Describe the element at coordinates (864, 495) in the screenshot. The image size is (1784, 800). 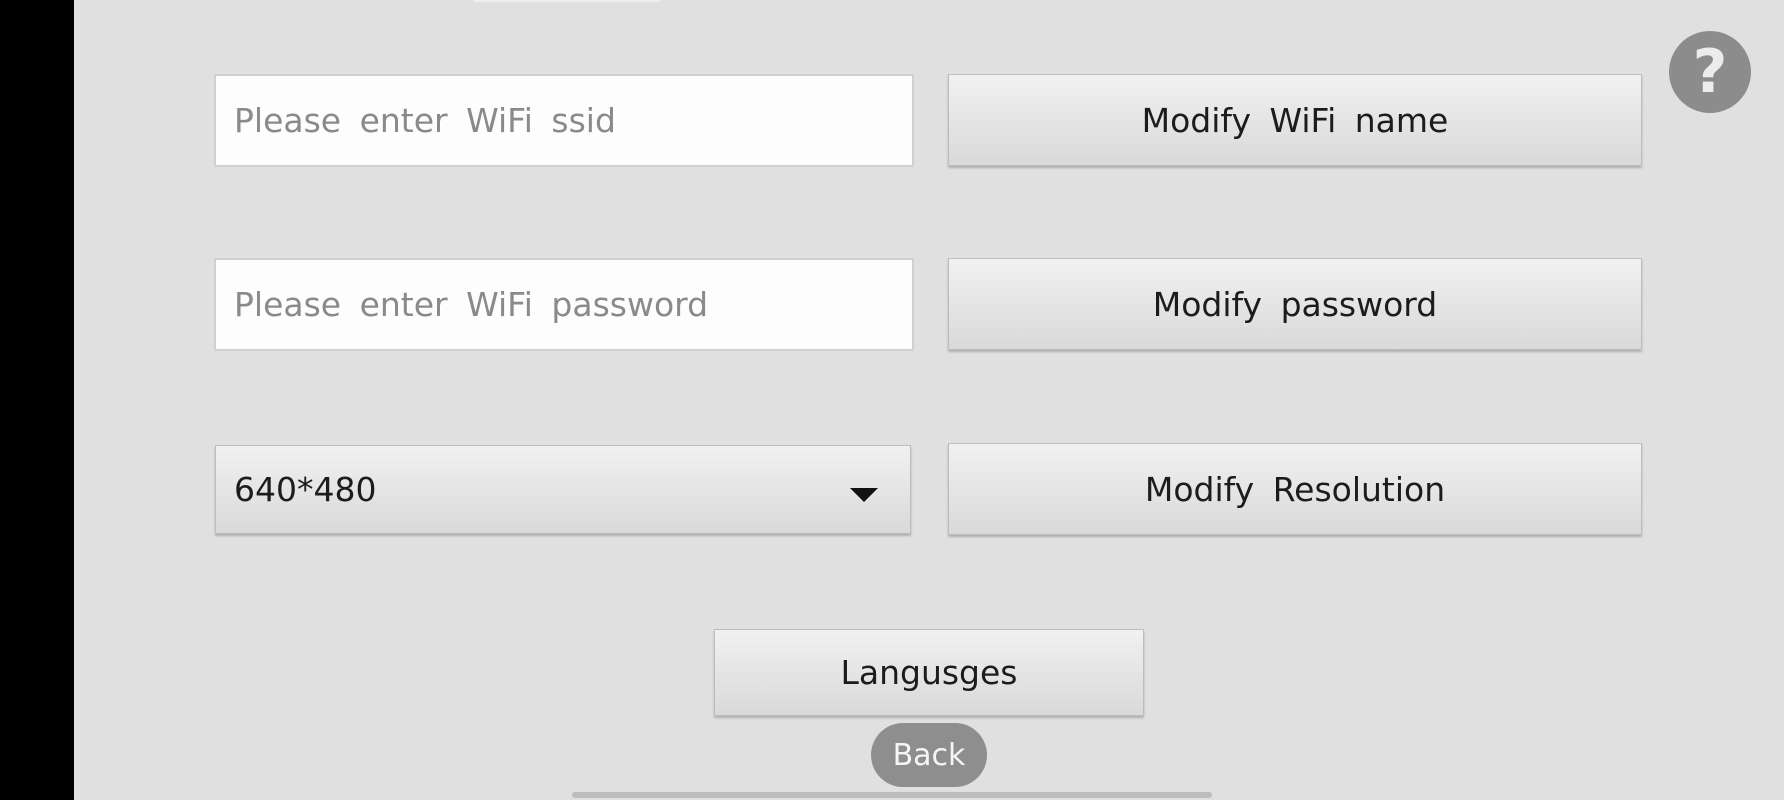
I see `caret-down-icon` at that location.